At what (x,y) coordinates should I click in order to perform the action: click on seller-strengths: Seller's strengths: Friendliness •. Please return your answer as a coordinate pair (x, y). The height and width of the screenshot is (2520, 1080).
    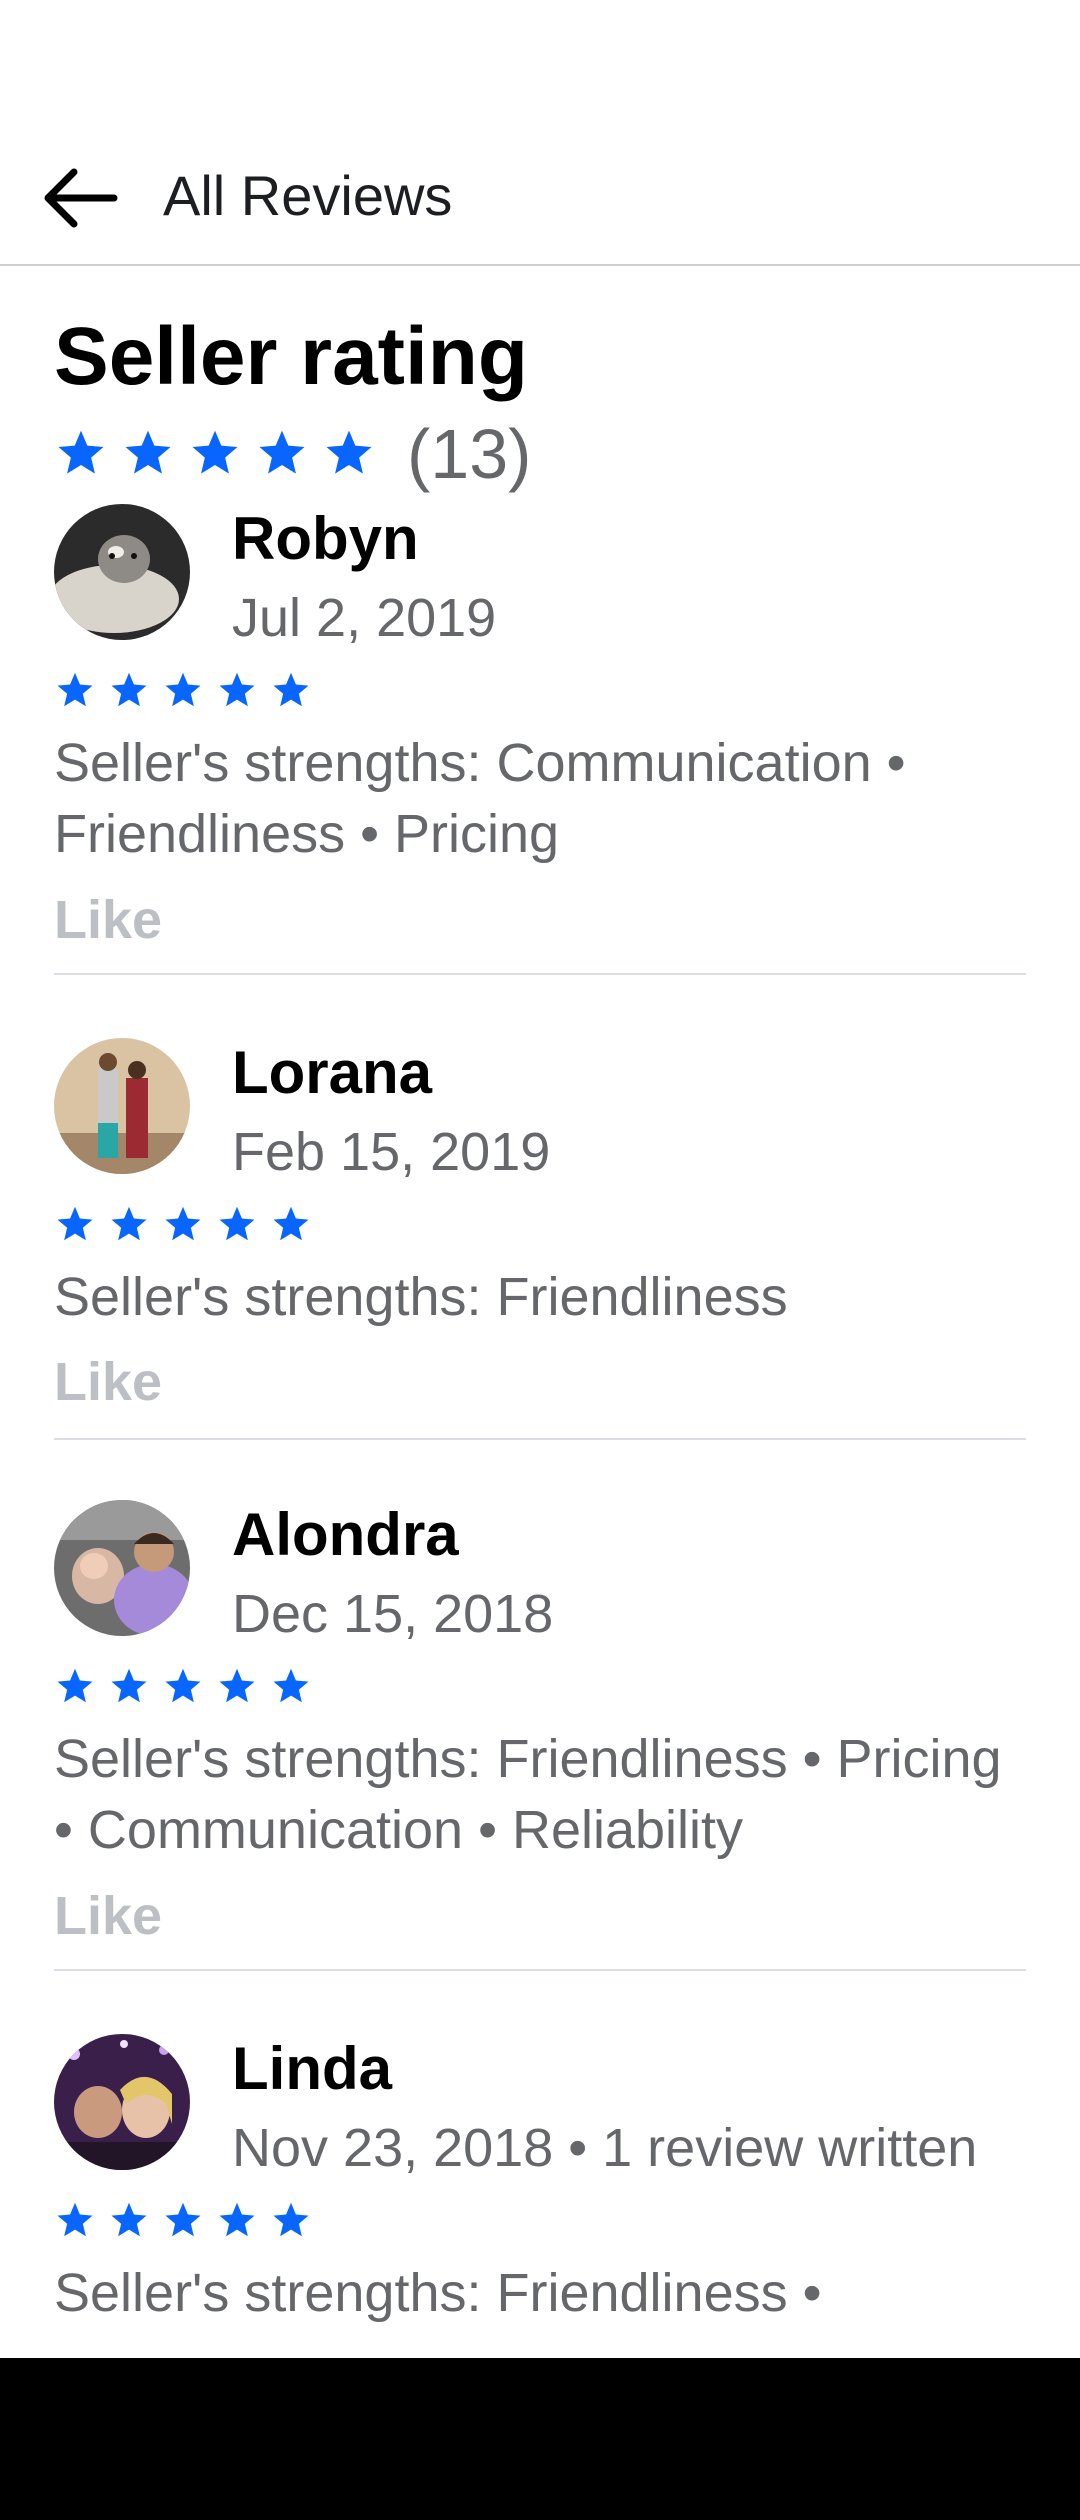
    Looking at the image, I should click on (438, 2293).